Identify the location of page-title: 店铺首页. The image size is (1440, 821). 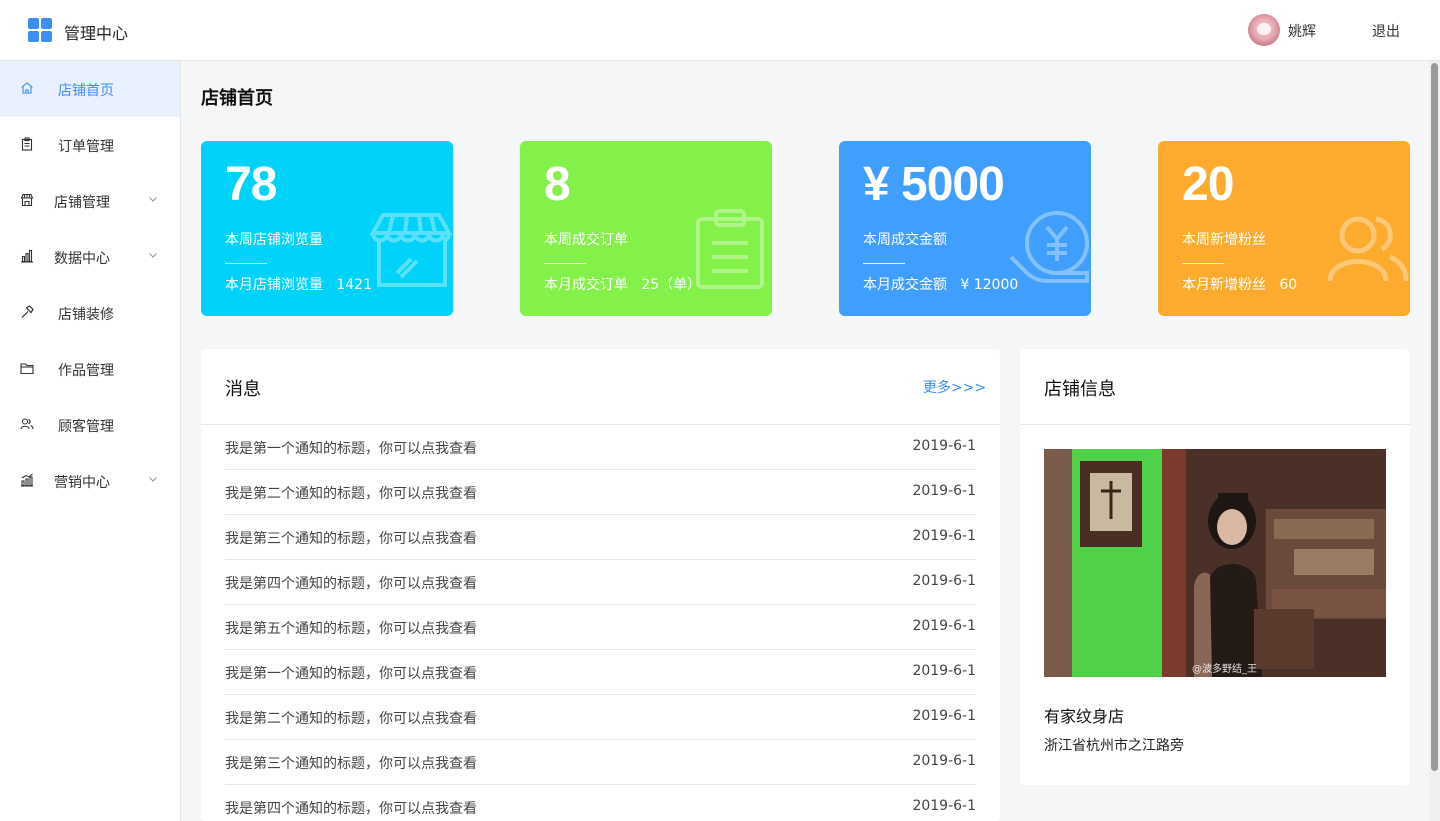
(237, 98).